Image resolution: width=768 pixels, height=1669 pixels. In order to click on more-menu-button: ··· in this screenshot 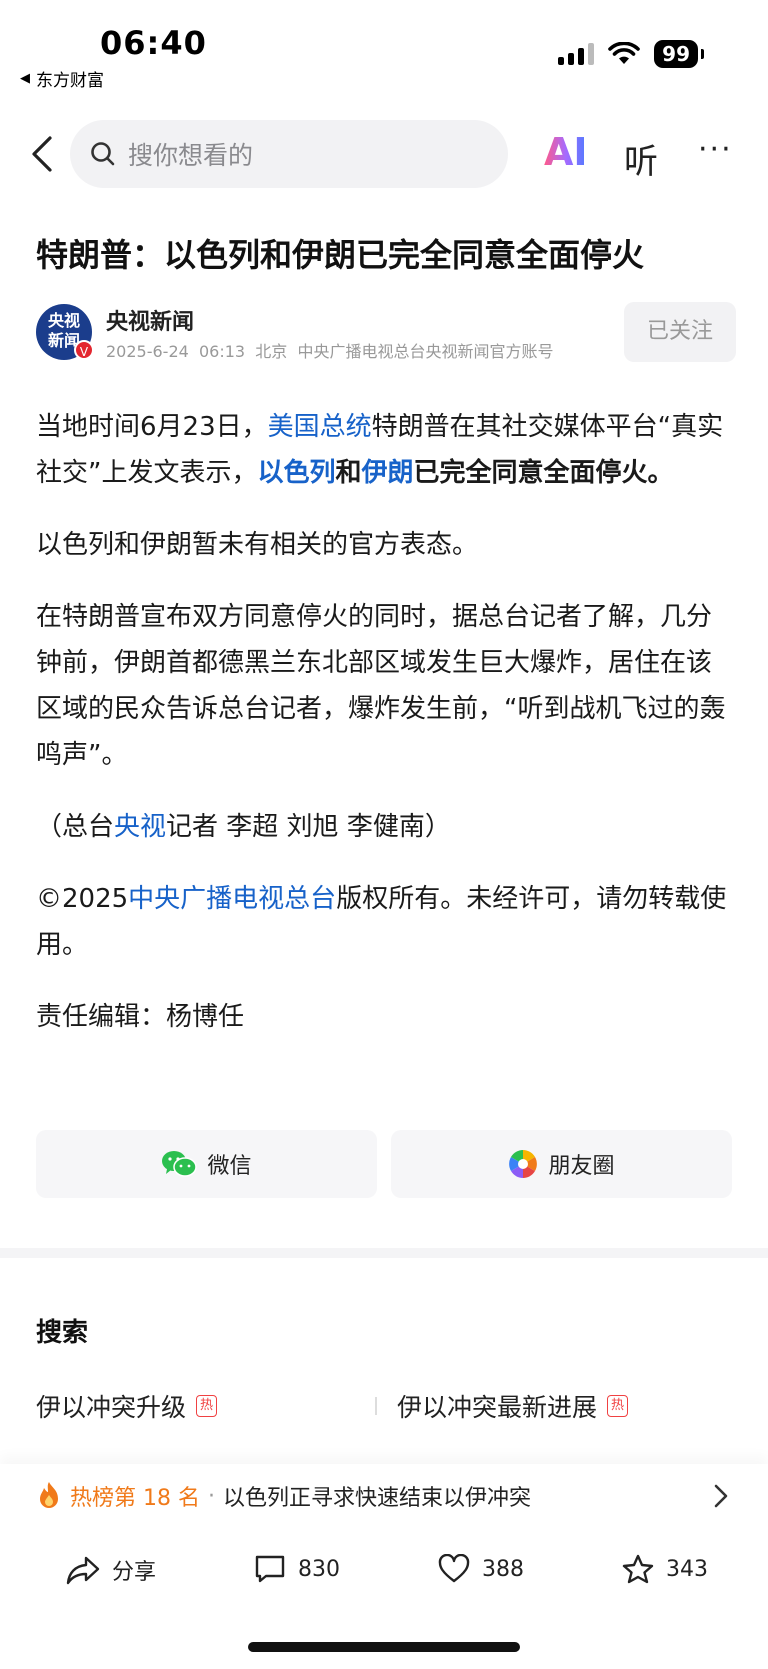, I will do `click(715, 149)`.